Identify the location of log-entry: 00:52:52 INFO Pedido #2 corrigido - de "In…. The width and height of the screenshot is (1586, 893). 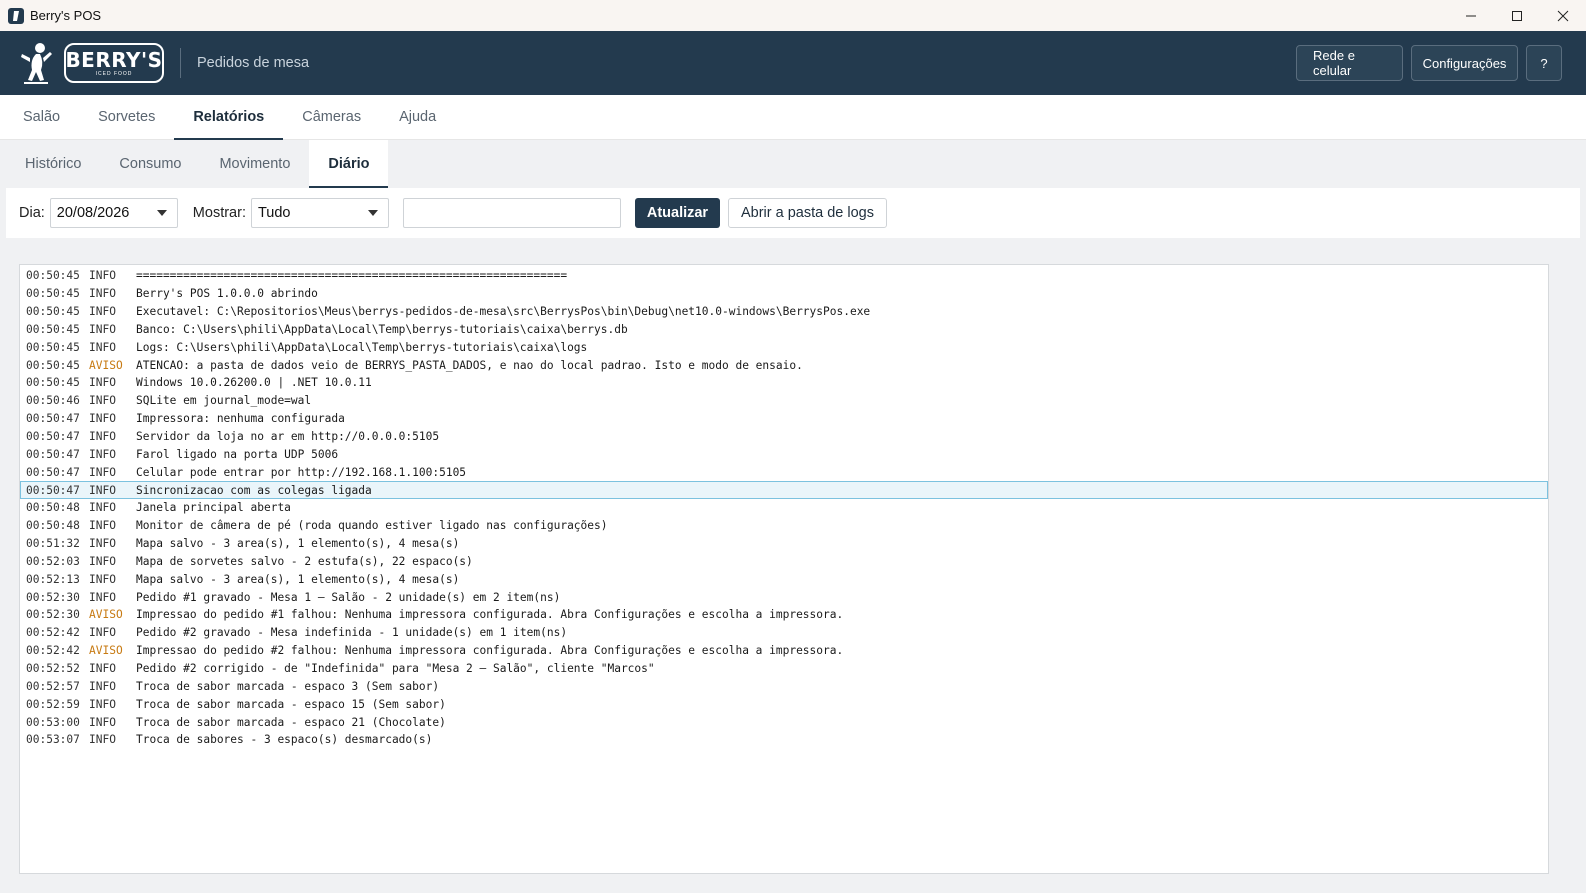
(784, 669).